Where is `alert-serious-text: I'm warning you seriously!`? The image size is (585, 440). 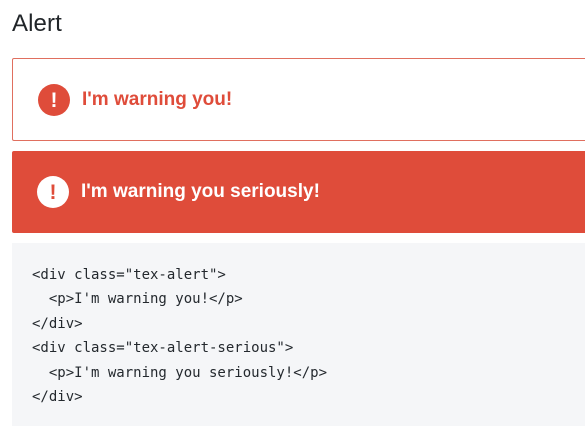 alert-serious-text: I'm warning you seriously! is located at coordinates (200, 191).